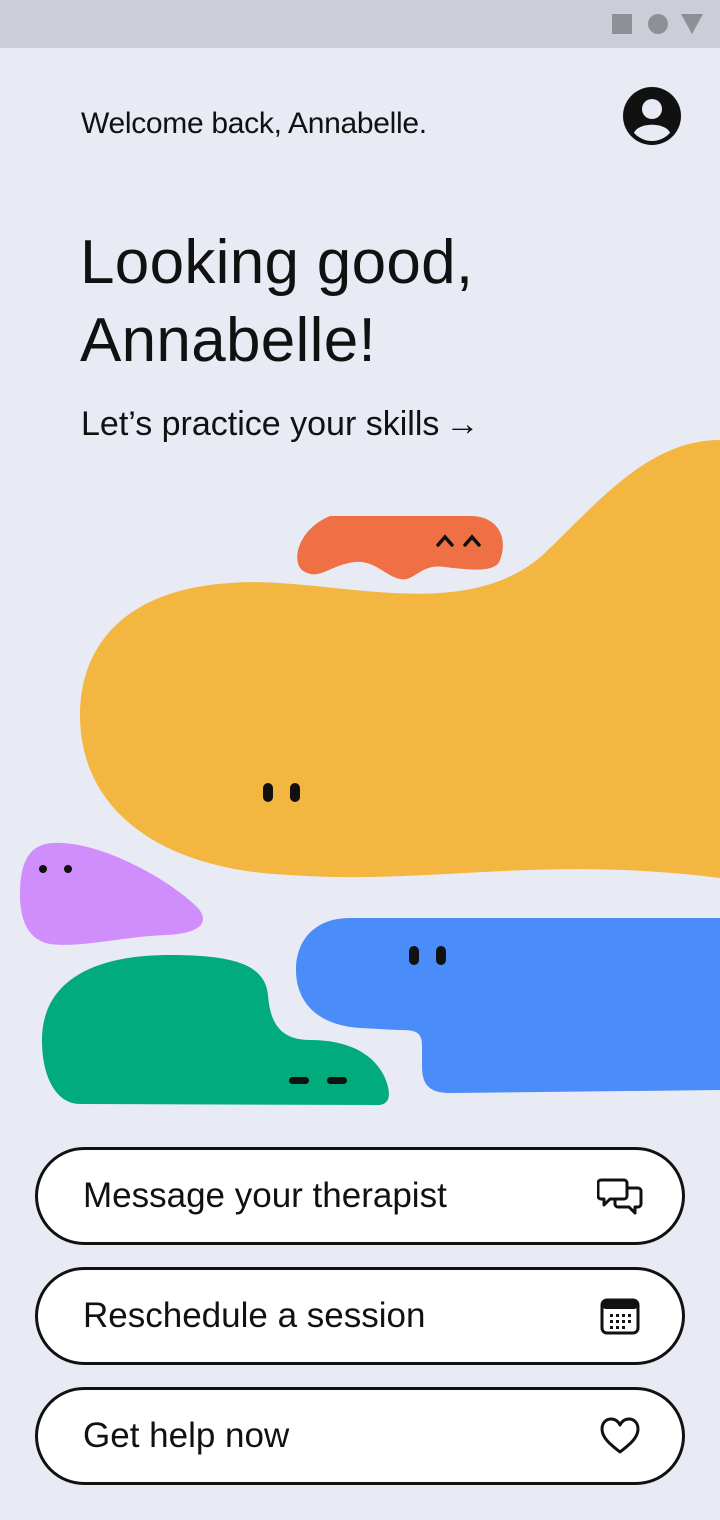 This screenshot has width=720, height=1520. I want to click on message-therapist-button: Message your therapist, so click(360, 1196).